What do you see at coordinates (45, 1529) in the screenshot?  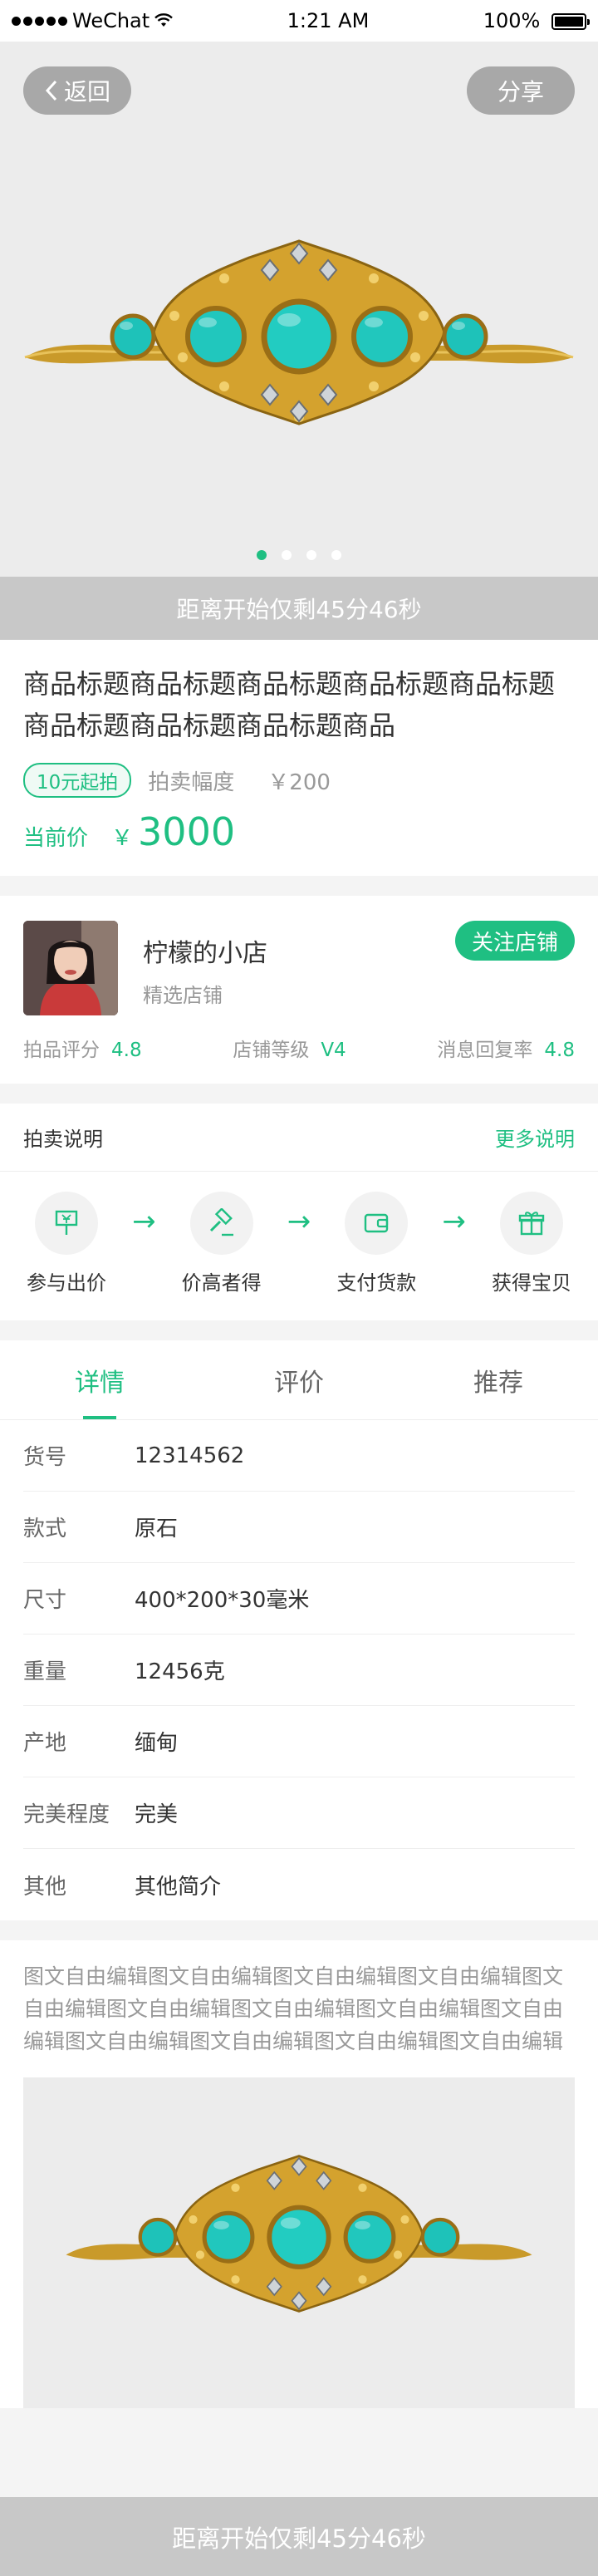 I see `spec-key: 款式` at bounding box center [45, 1529].